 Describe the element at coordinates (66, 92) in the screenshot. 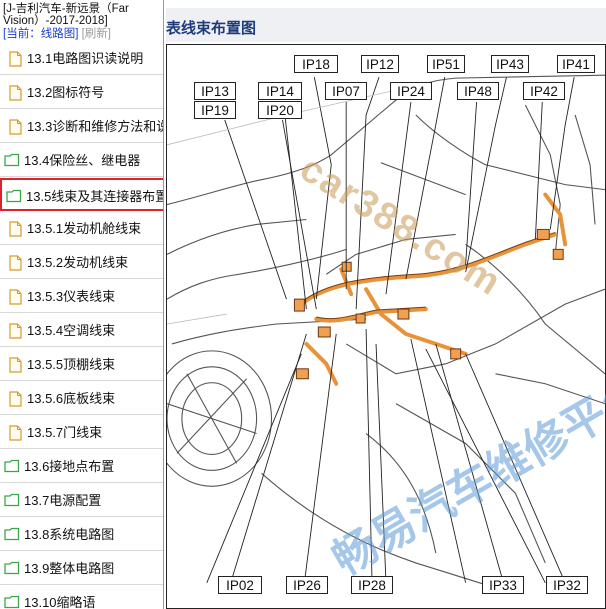

I see `sidebar-item-label: 13.2图标符号` at that location.